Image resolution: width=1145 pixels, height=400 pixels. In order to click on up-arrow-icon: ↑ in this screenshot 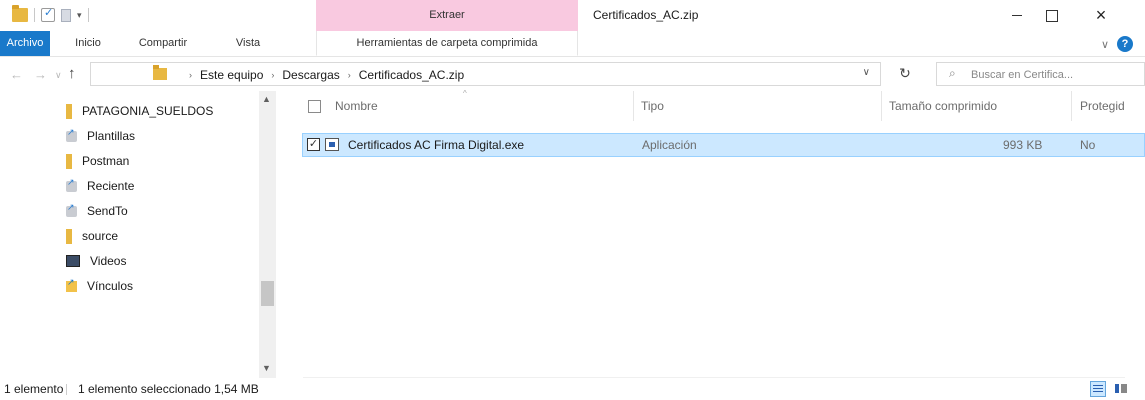, I will do `click(72, 73)`.